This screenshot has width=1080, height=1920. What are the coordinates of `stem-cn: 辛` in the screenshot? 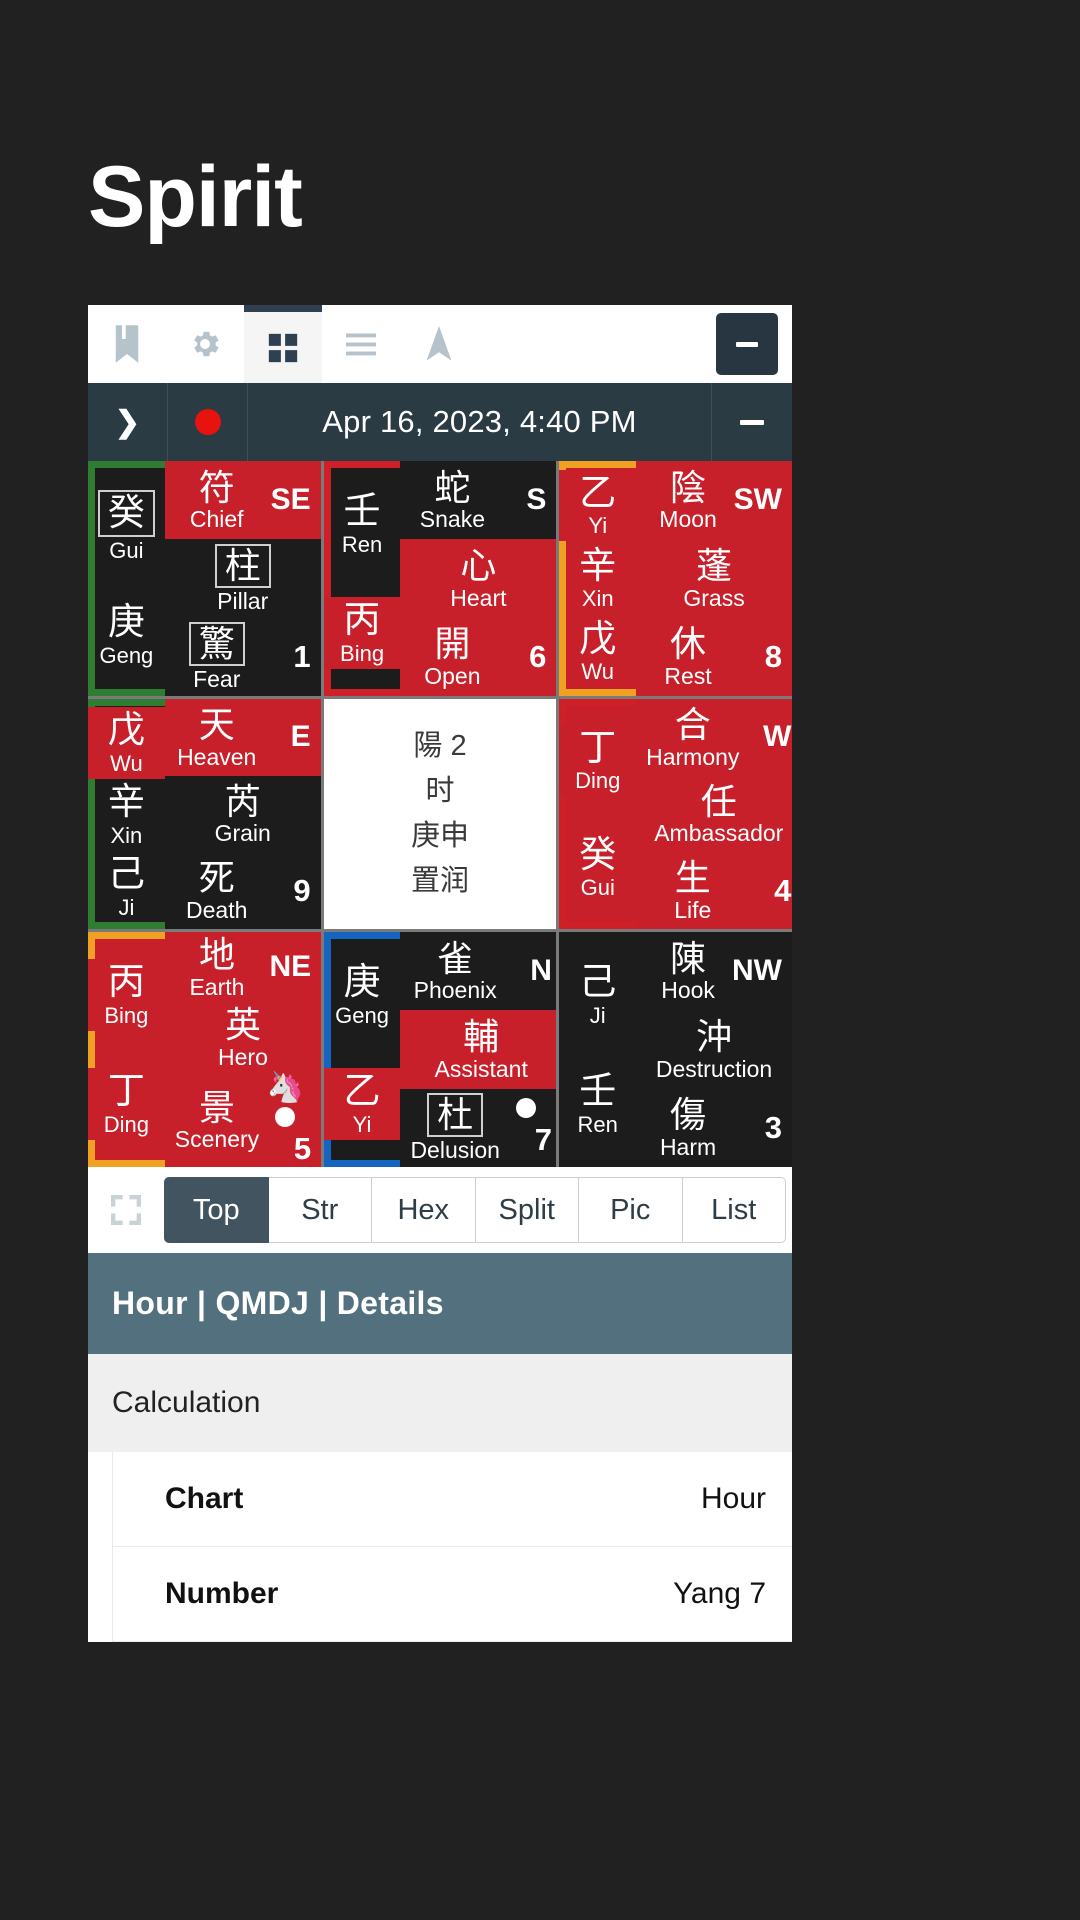 It's located at (126, 801).